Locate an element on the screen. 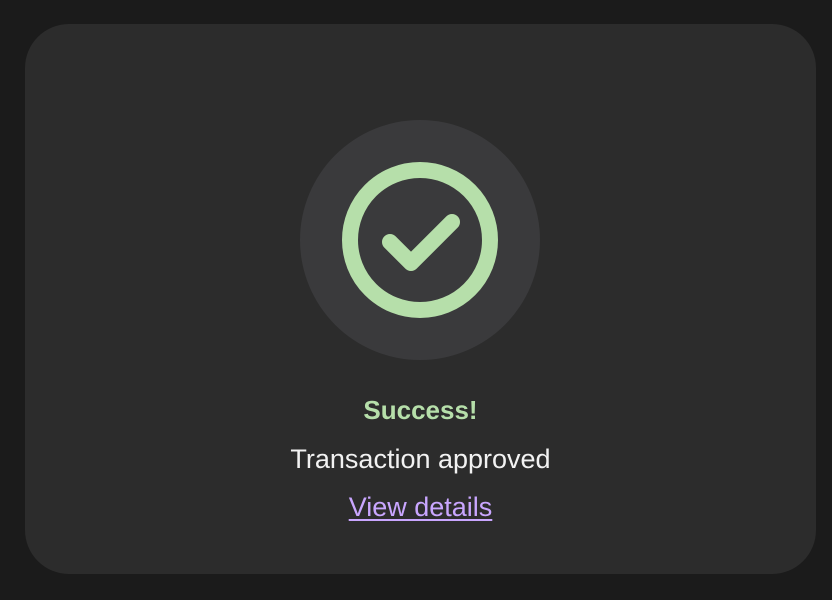 The width and height of the screenshot is (832, 600). view-details-container: View details is located at coordinates (420, 507).